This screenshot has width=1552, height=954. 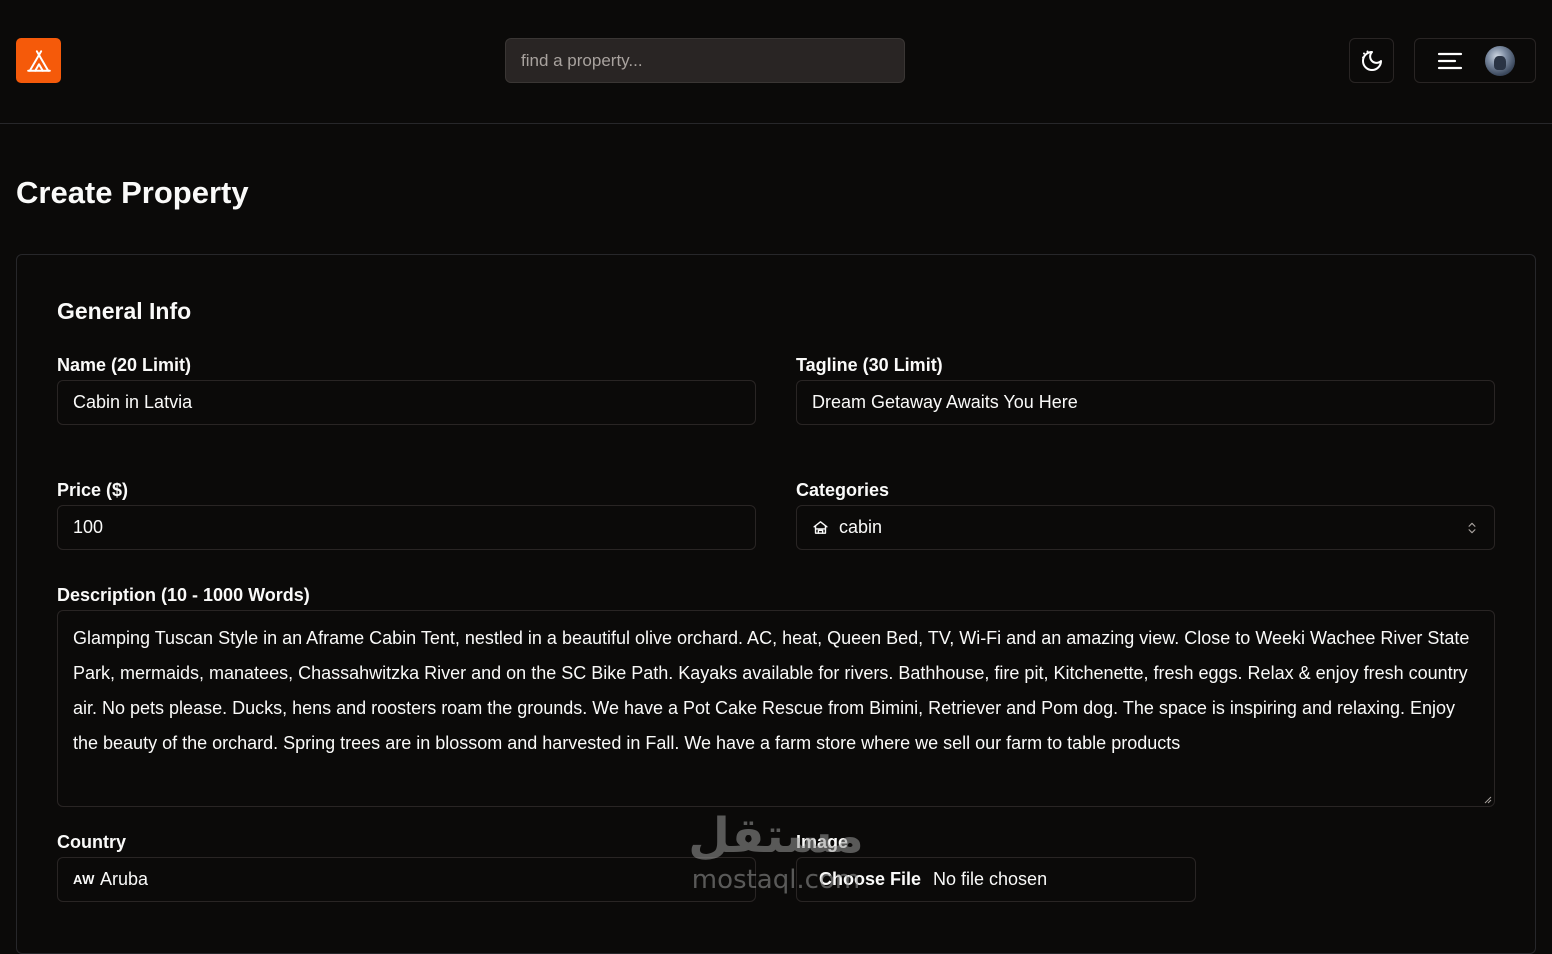 I want to click on theme-toggle-button, so click(x=1371, y=60).